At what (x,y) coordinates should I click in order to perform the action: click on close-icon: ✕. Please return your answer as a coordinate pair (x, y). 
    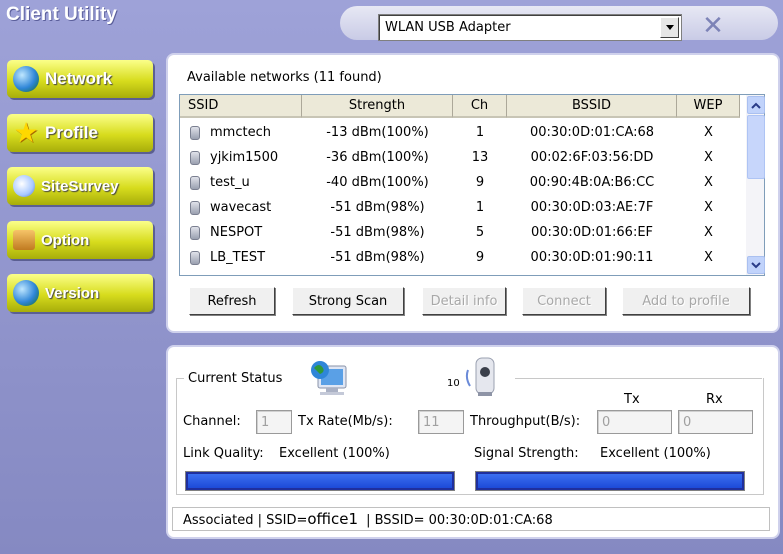
    Looking at the image, I should click on (713, 26).